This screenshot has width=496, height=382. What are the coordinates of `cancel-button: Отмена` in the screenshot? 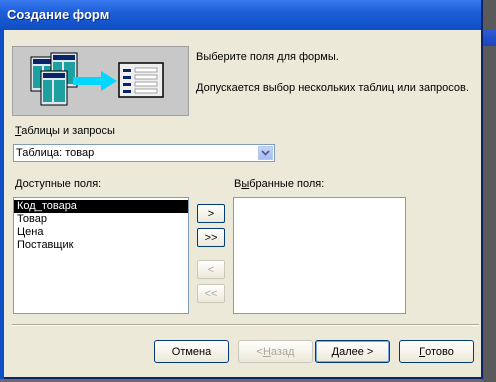 It's located at (191, 351).